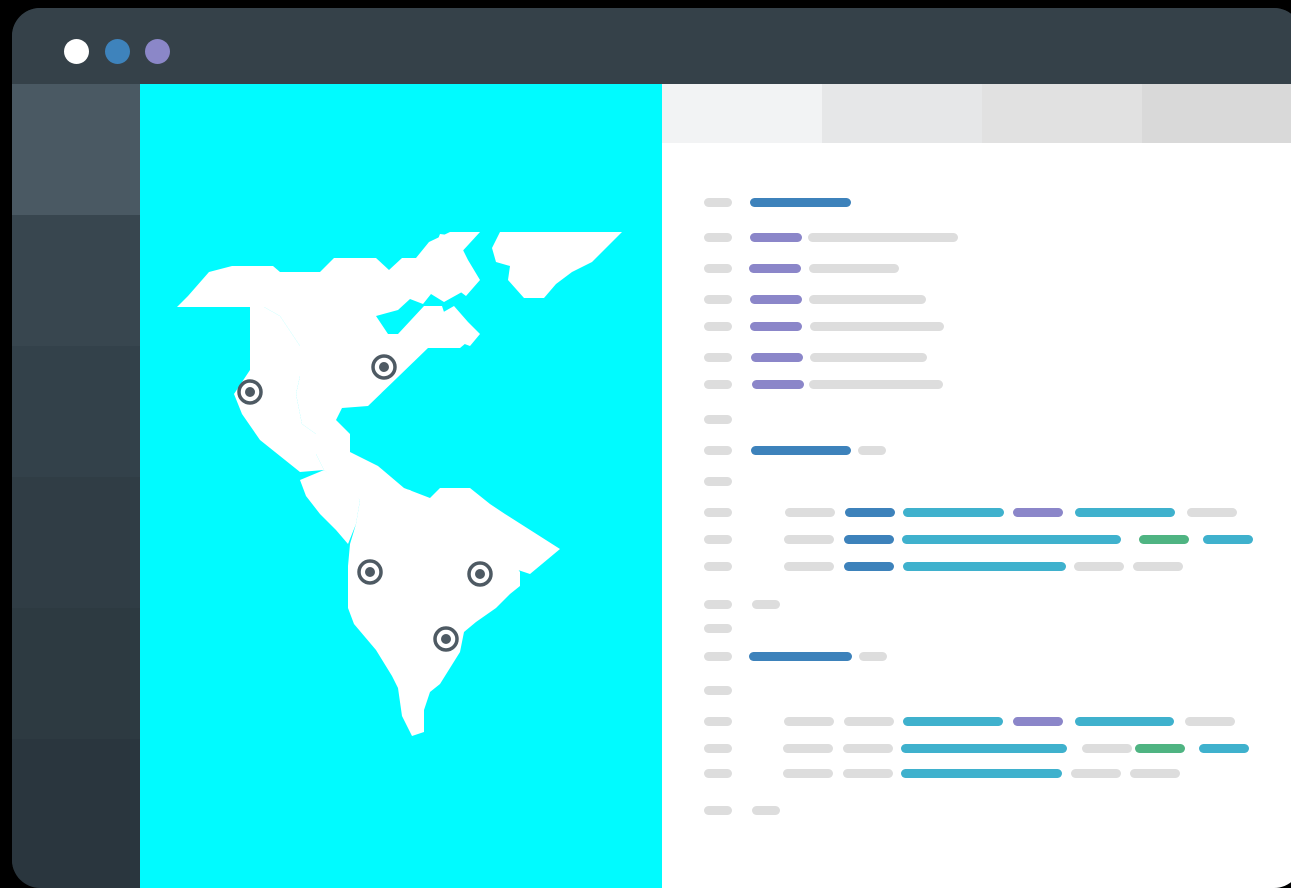 The image size is (1291, 888). What do you see at coordinates (651, 46) in the screenshot?
I see `title-bar` at bounding box center [651, 46].